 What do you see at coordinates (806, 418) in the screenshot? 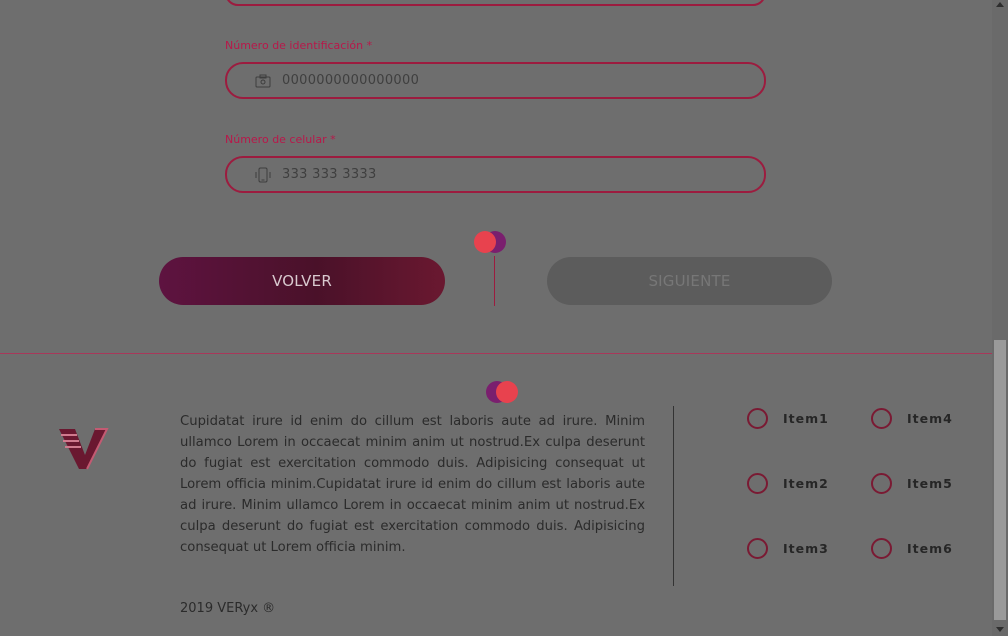
I see `footer-item-label: Item1` at bounding box center [806, 418].